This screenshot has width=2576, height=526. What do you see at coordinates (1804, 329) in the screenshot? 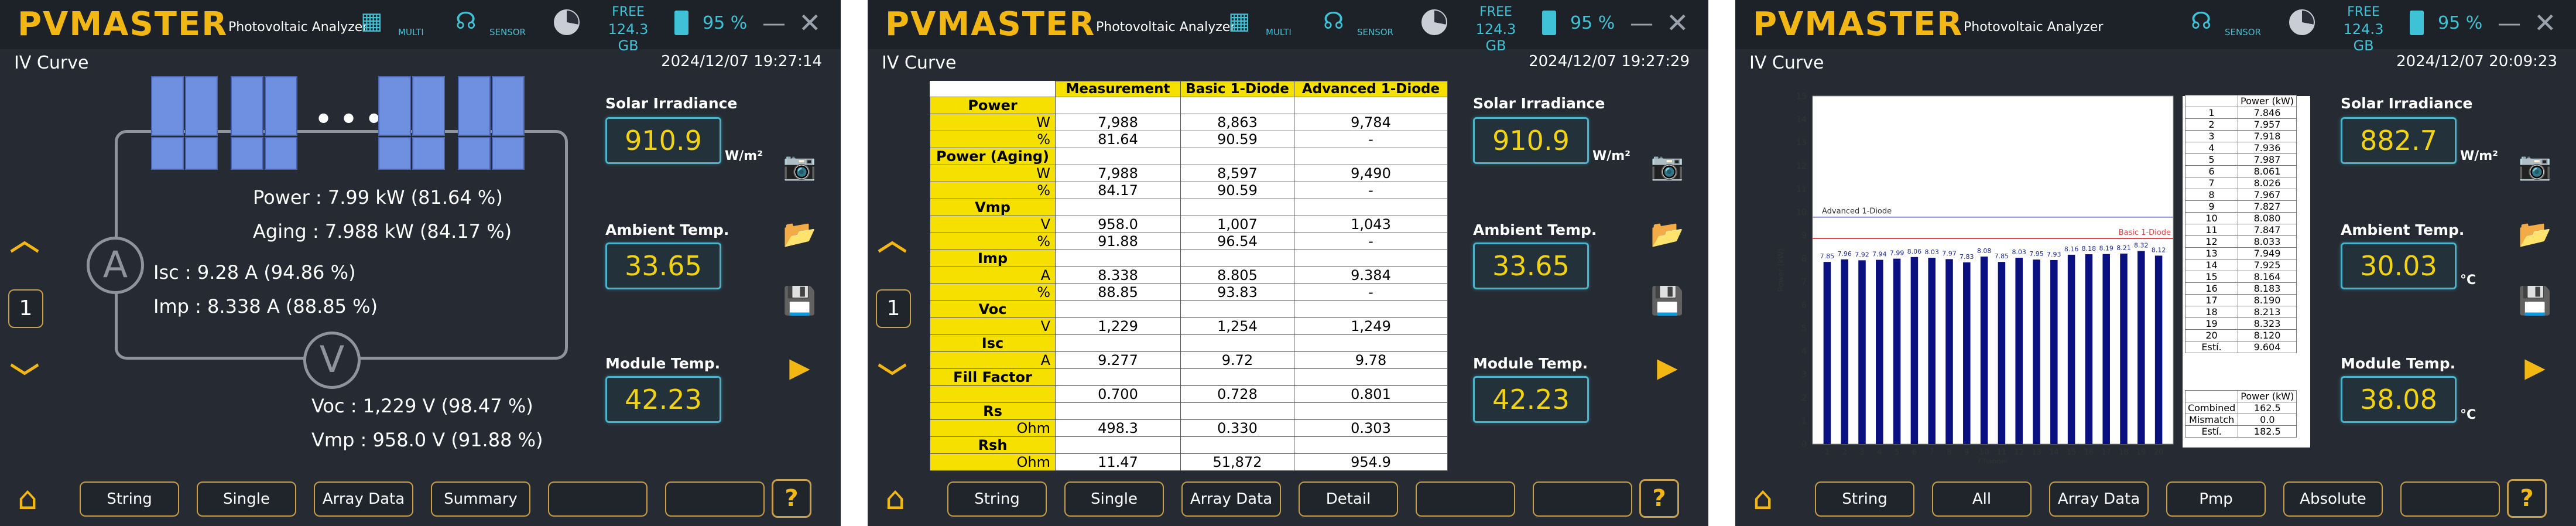
I see `y-tick-label: 5` at bounding box center [1804, 329].